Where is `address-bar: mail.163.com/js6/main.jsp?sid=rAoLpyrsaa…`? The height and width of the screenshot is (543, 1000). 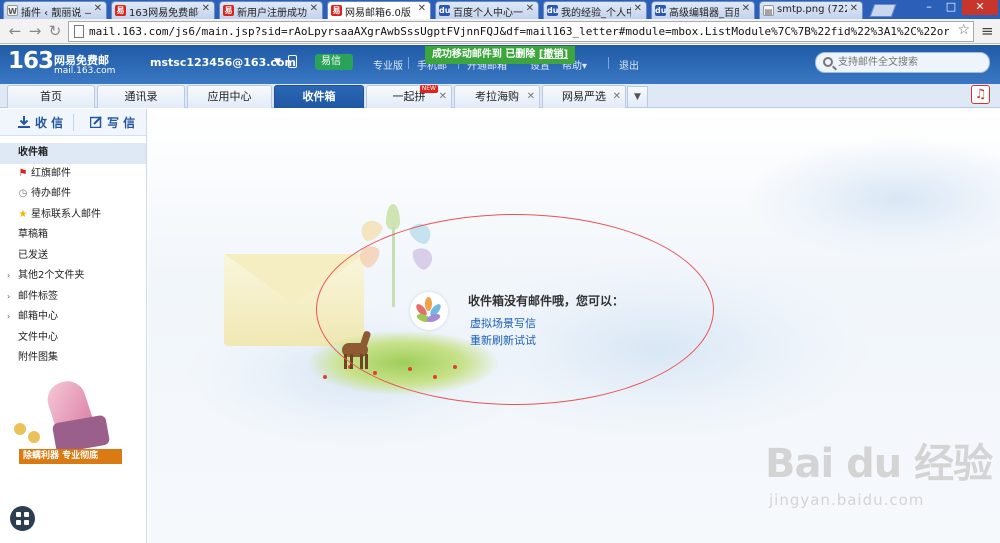 address-bar: mail.163.com/js6/main.jsp?sid=rAoLpyrsaa… is located at coordinates (521, 31).